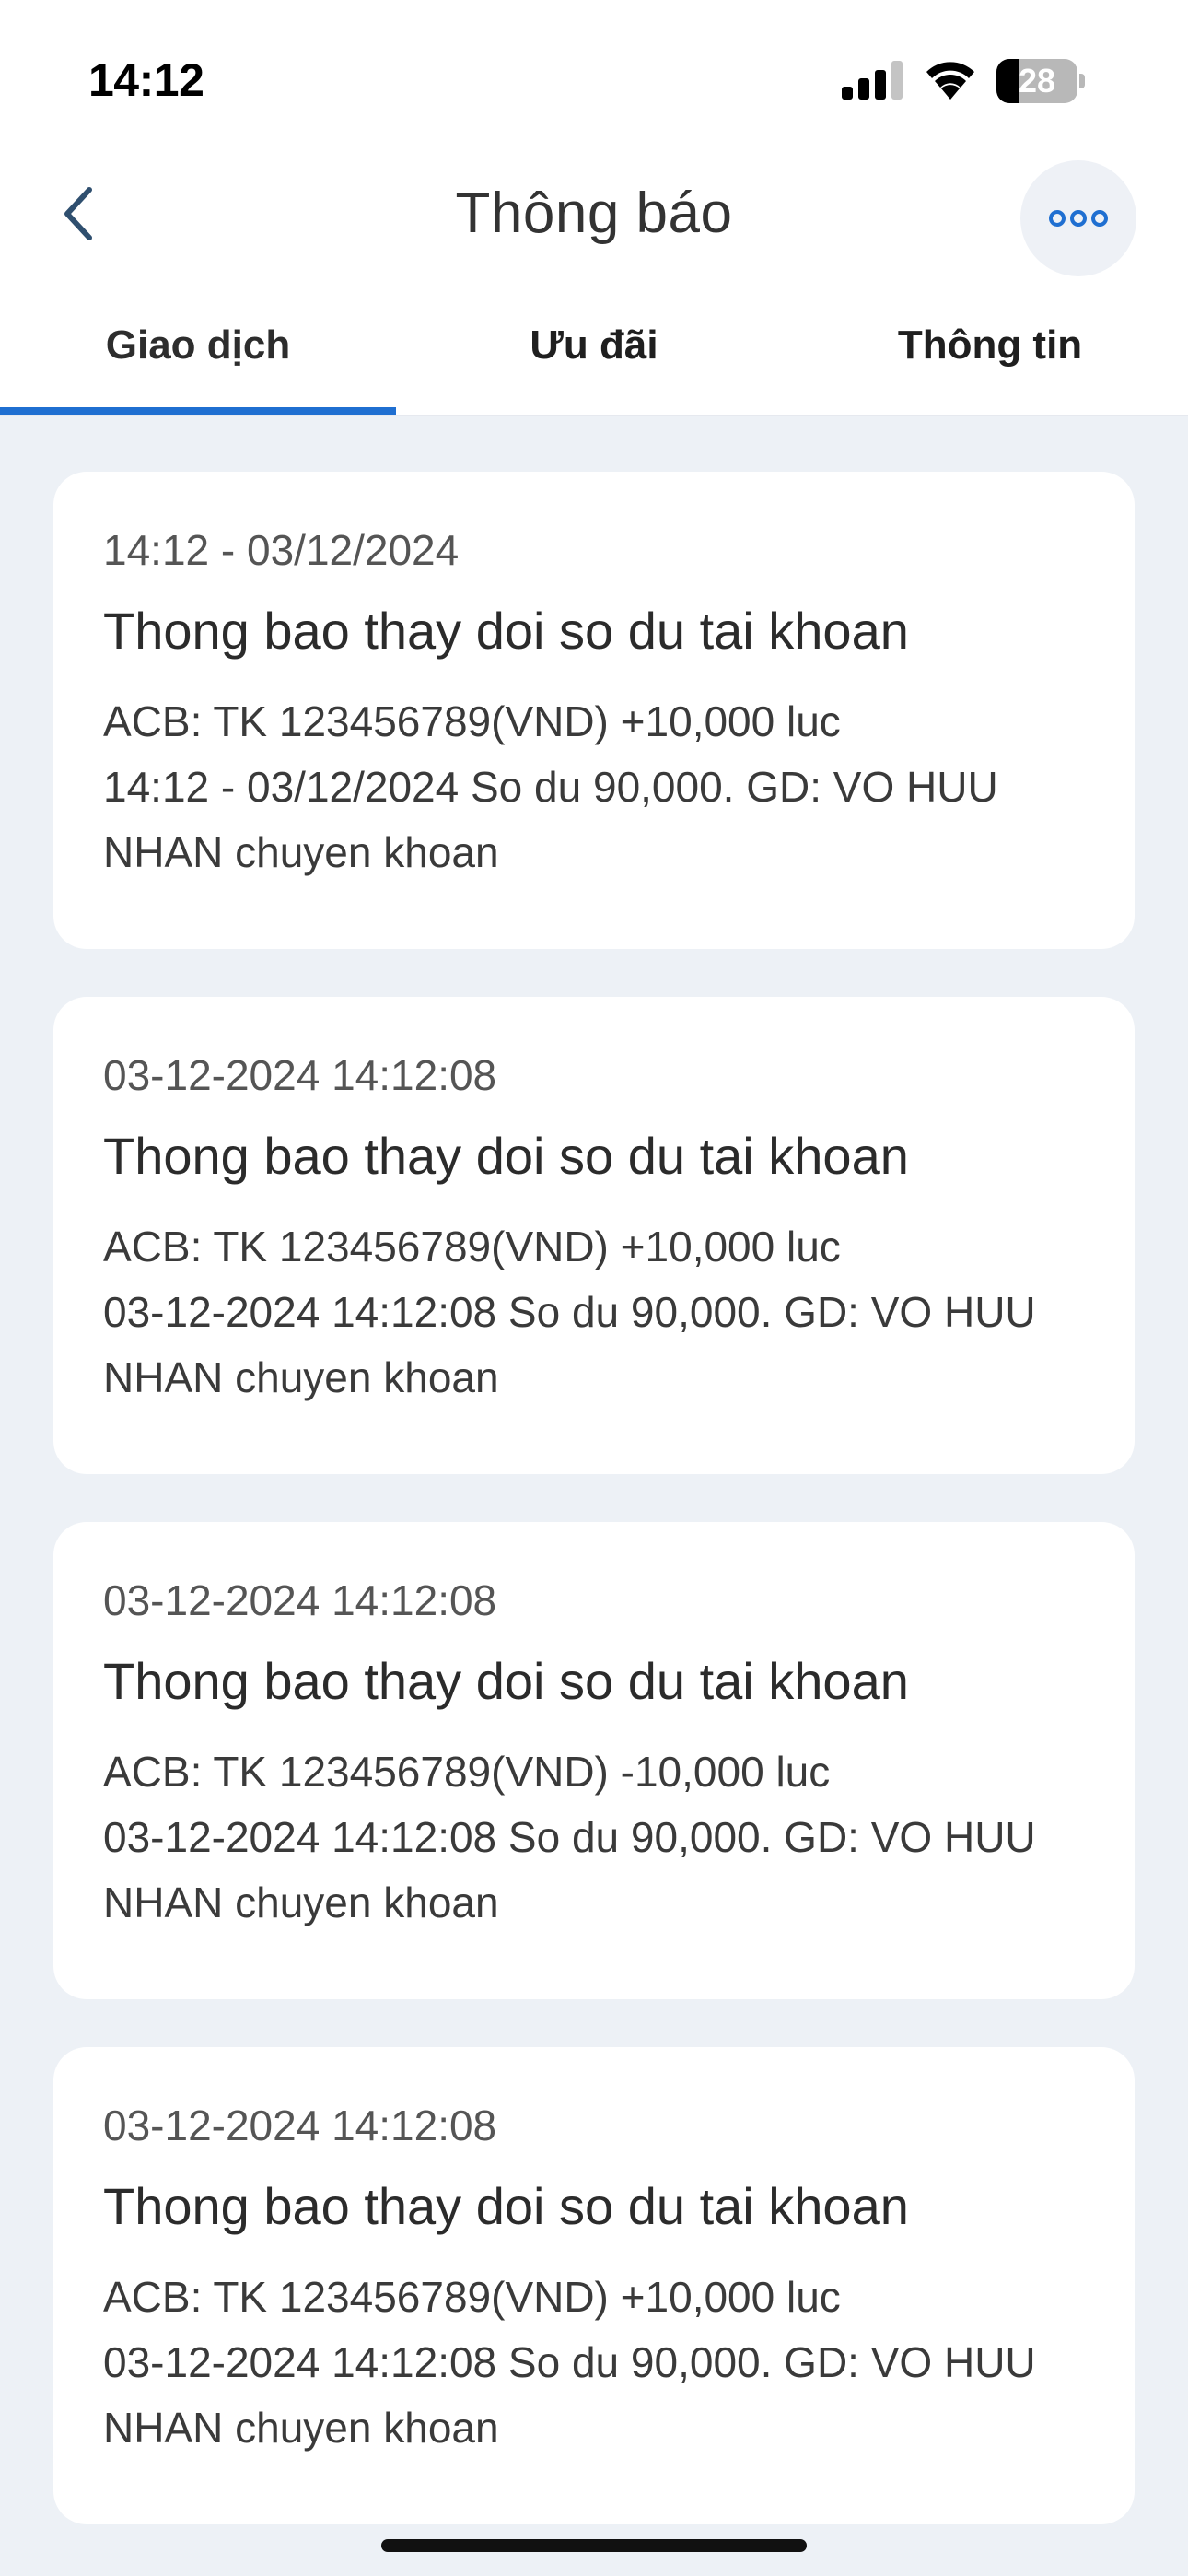 This screenshot has height=2576, width=1188. I want to click on tab-offers: Ưu đãi, so click(594, 345).